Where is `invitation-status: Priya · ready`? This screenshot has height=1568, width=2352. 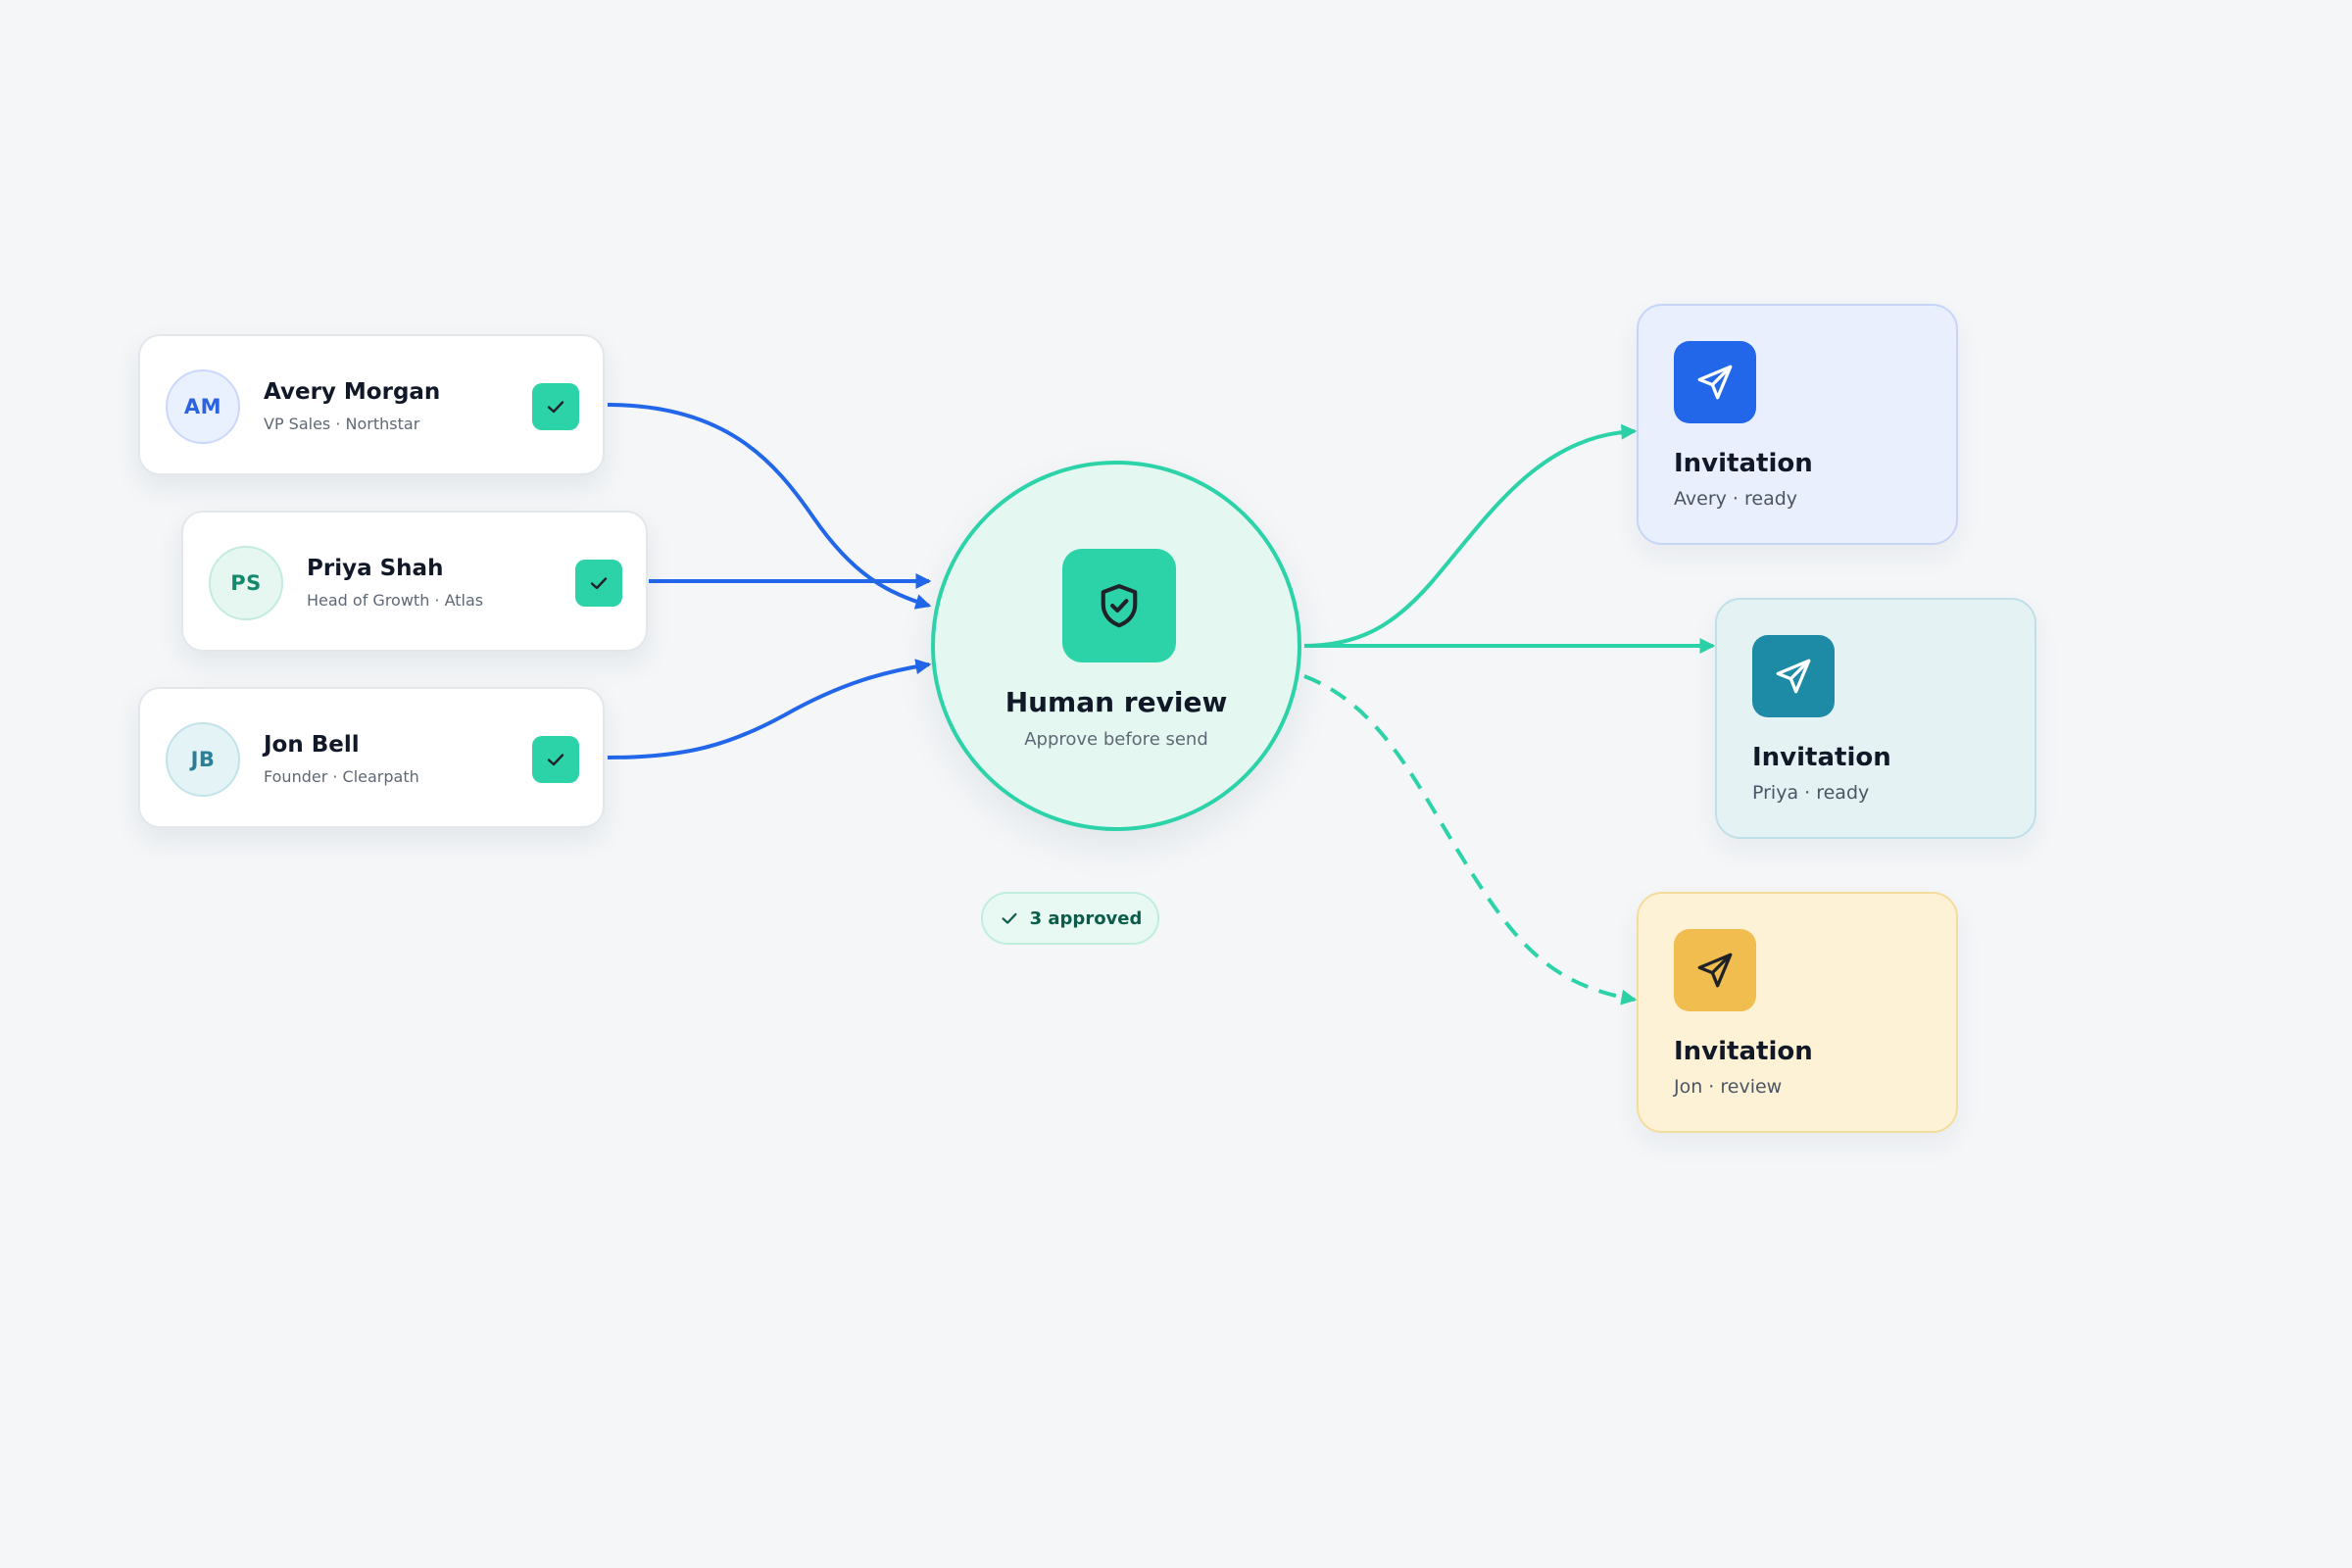
invitation-status: Priya · ready is located at coordinates (1811, 793).